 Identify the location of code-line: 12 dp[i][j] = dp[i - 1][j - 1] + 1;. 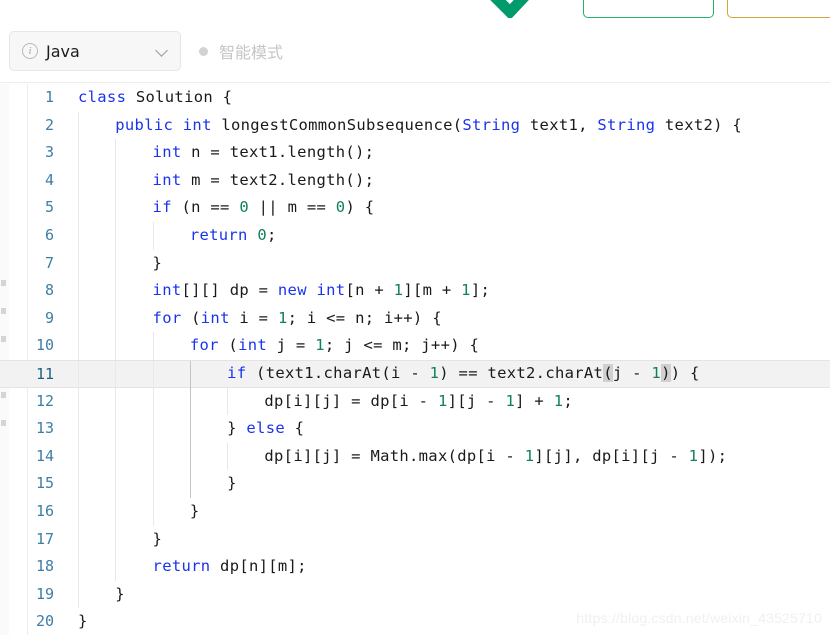
(415, 401).